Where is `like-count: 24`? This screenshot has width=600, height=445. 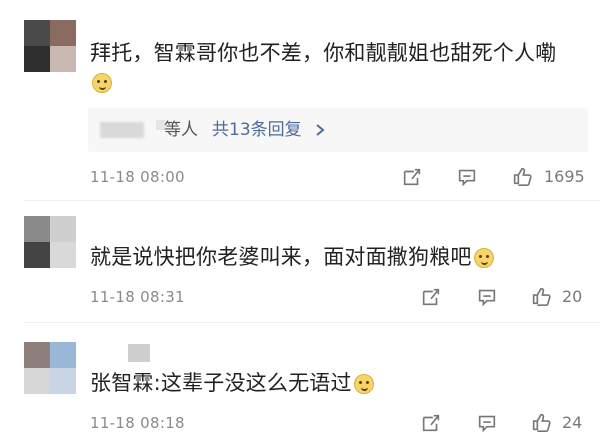
like-count: 24 is located at coordinates (572, 422).